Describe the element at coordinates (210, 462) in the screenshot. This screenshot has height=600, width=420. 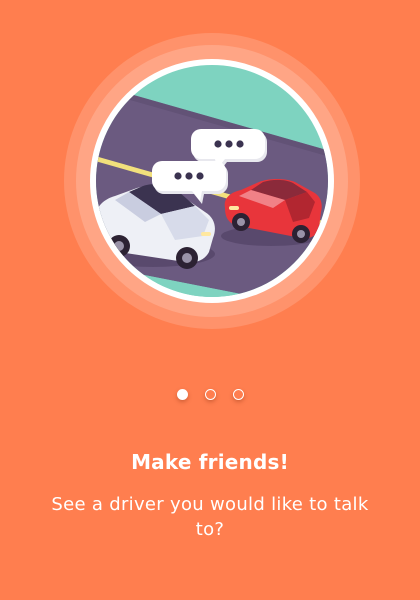
I see `onboarding-title: Make friends!` at that location.